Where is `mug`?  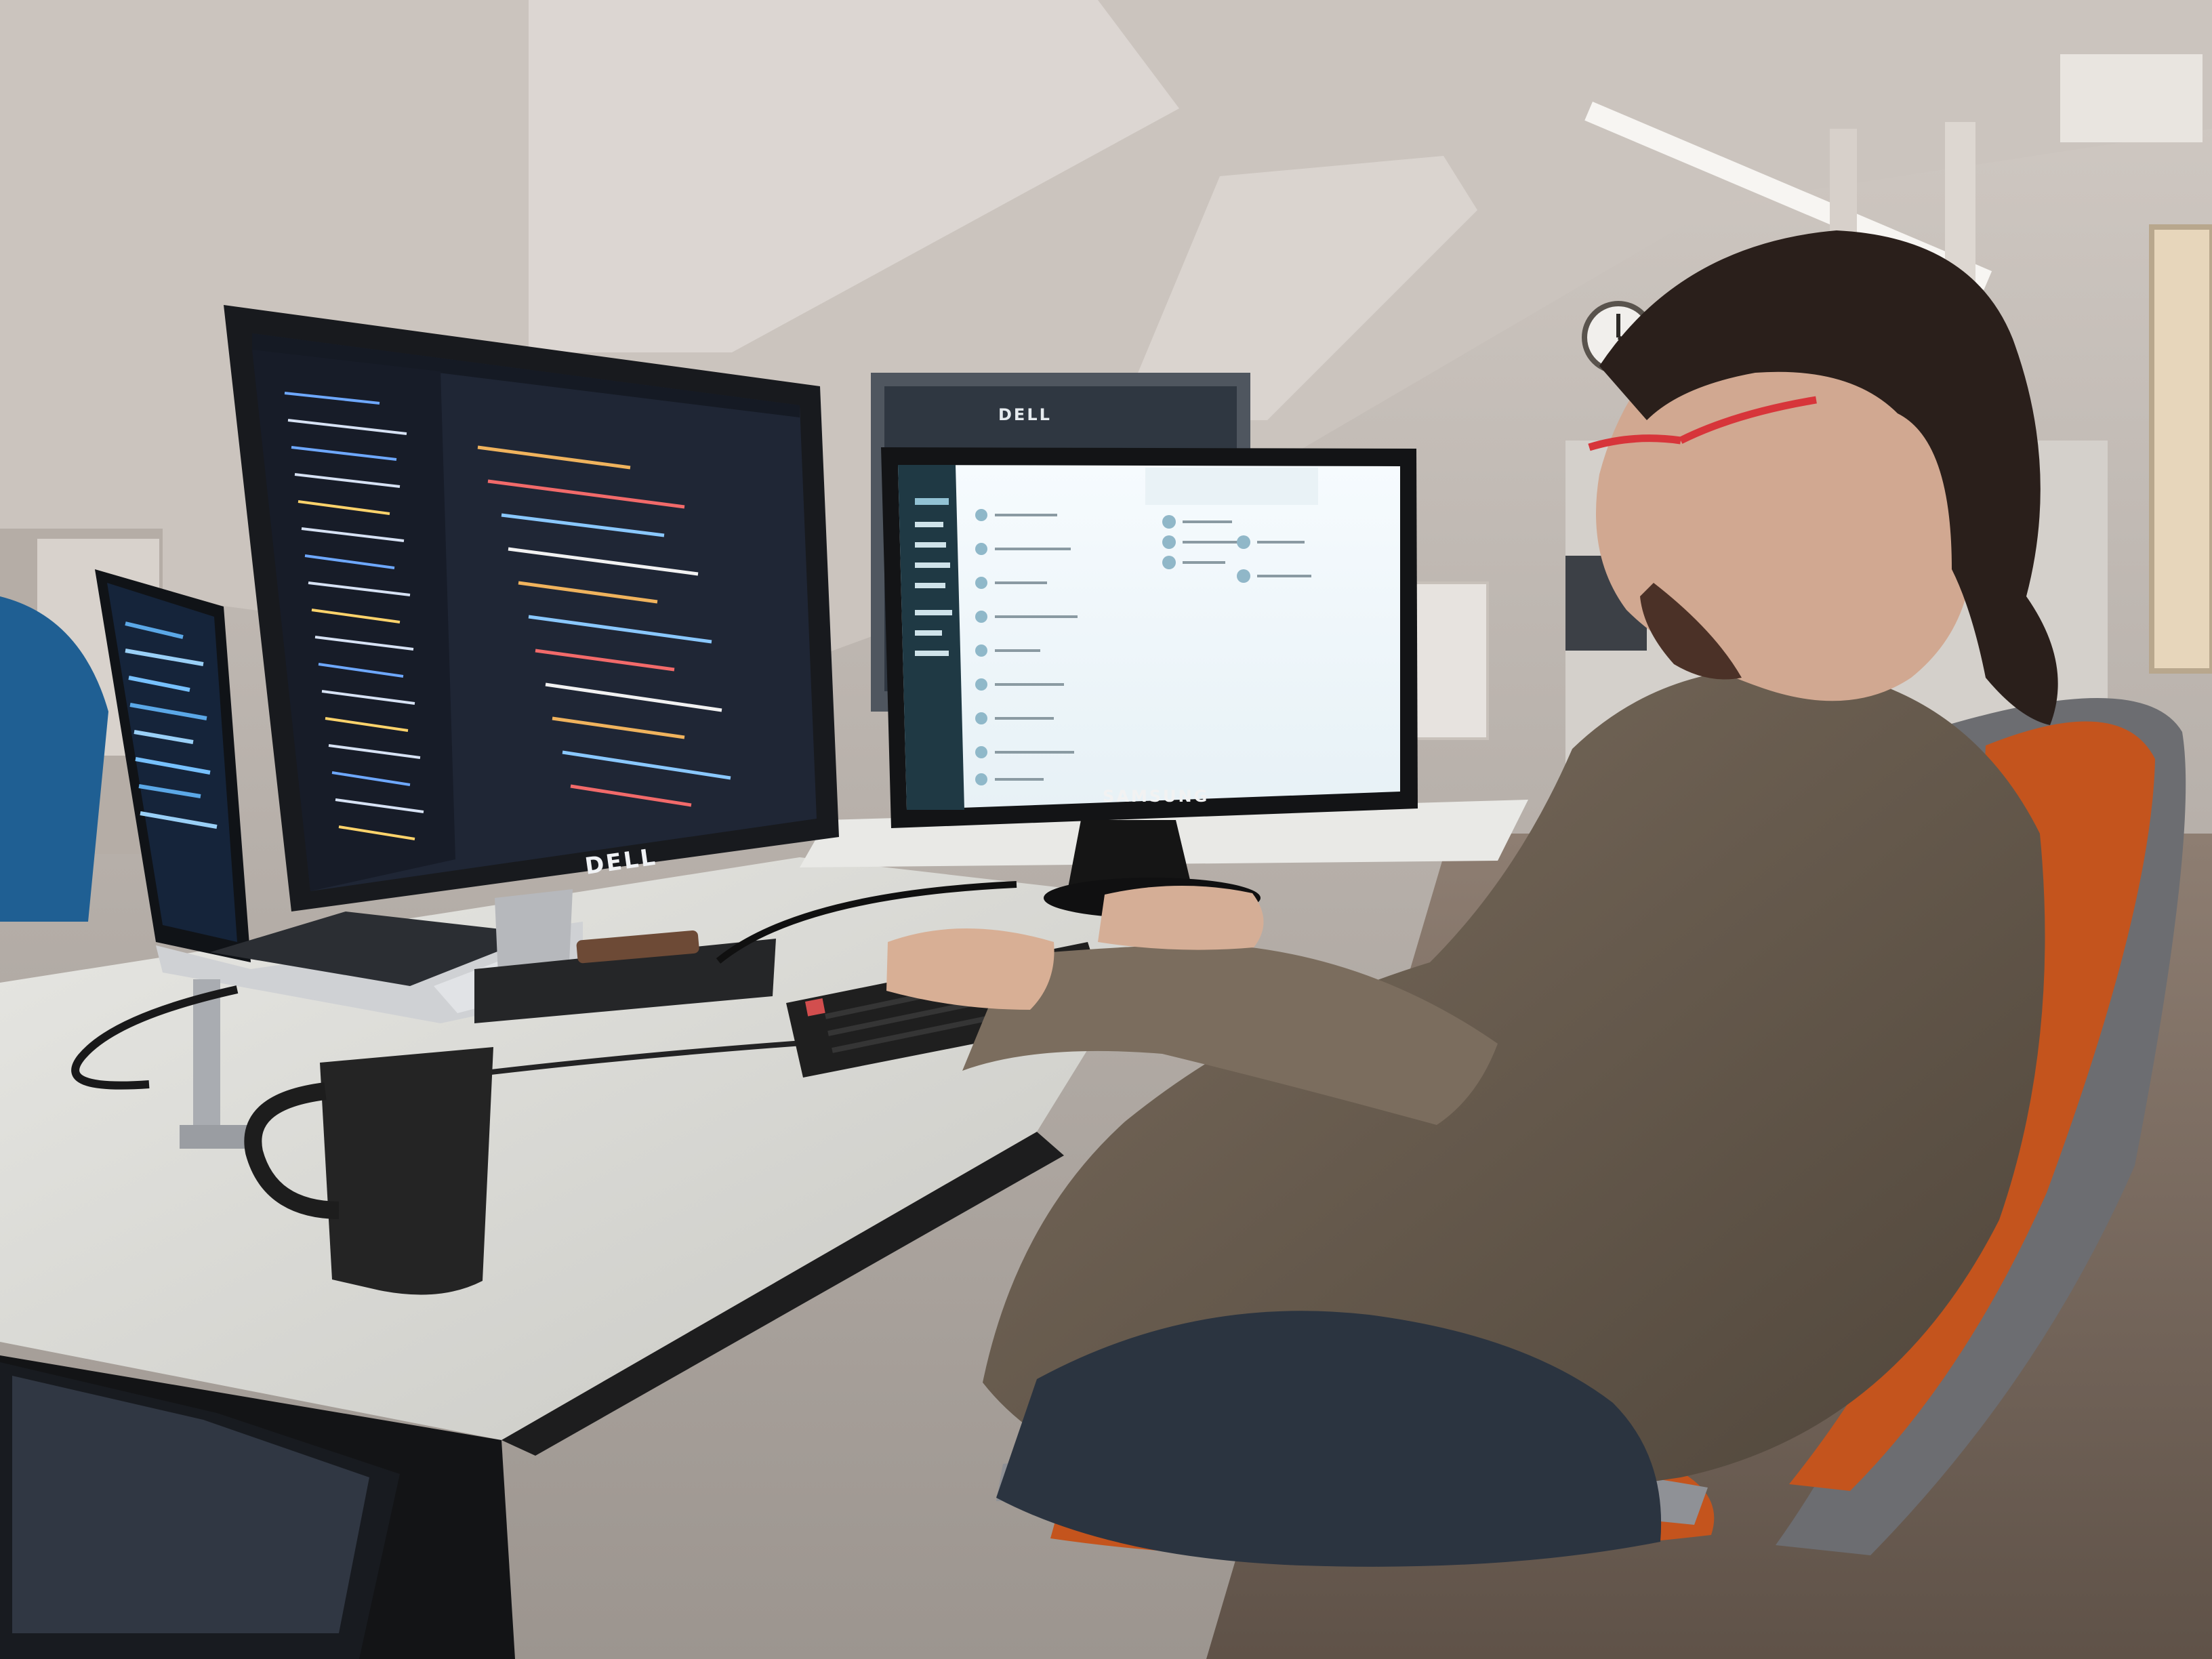 mug is located at coordinates (406, 1171).